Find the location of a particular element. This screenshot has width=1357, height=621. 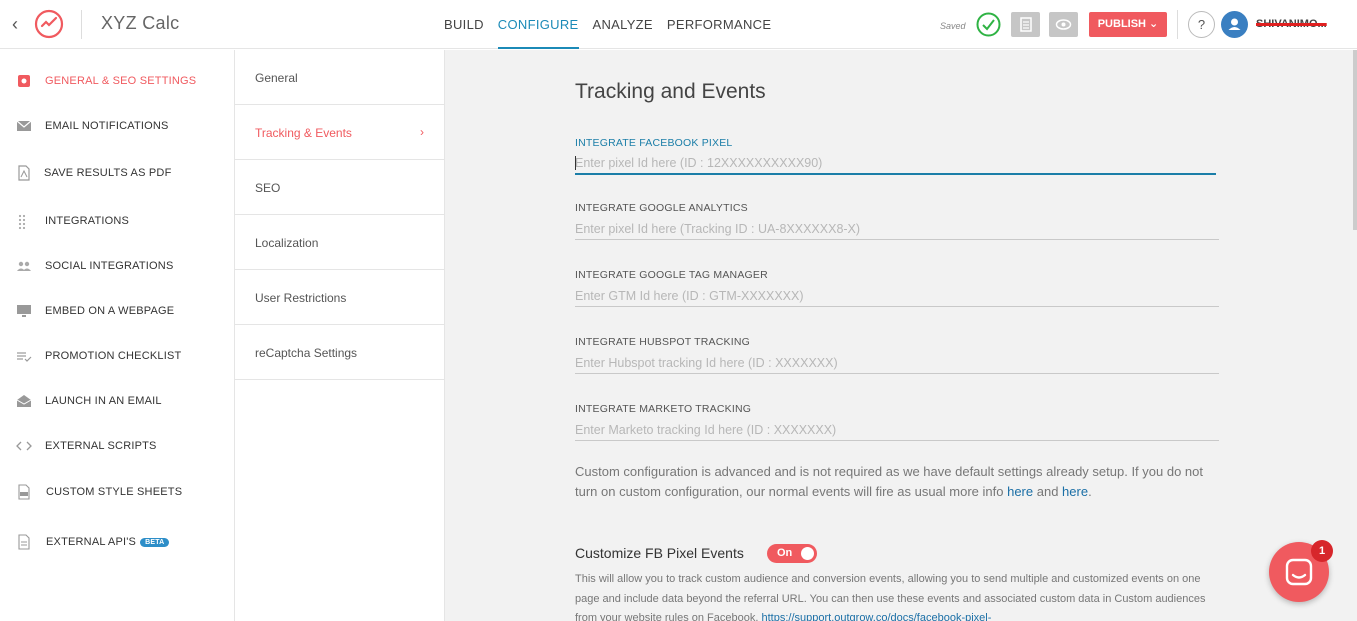

sidebar-item-promotion-checklist: PROMOTION CHECKLIST is located at coordinates (117, 356).